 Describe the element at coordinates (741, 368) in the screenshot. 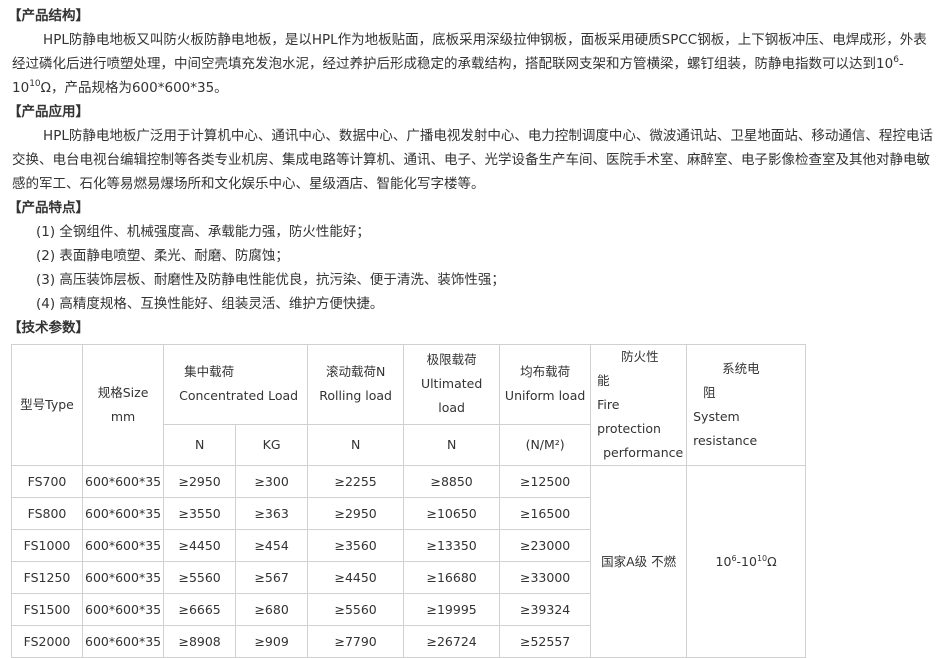

I see `header-resistance-cn-1: 系统电` at that location.